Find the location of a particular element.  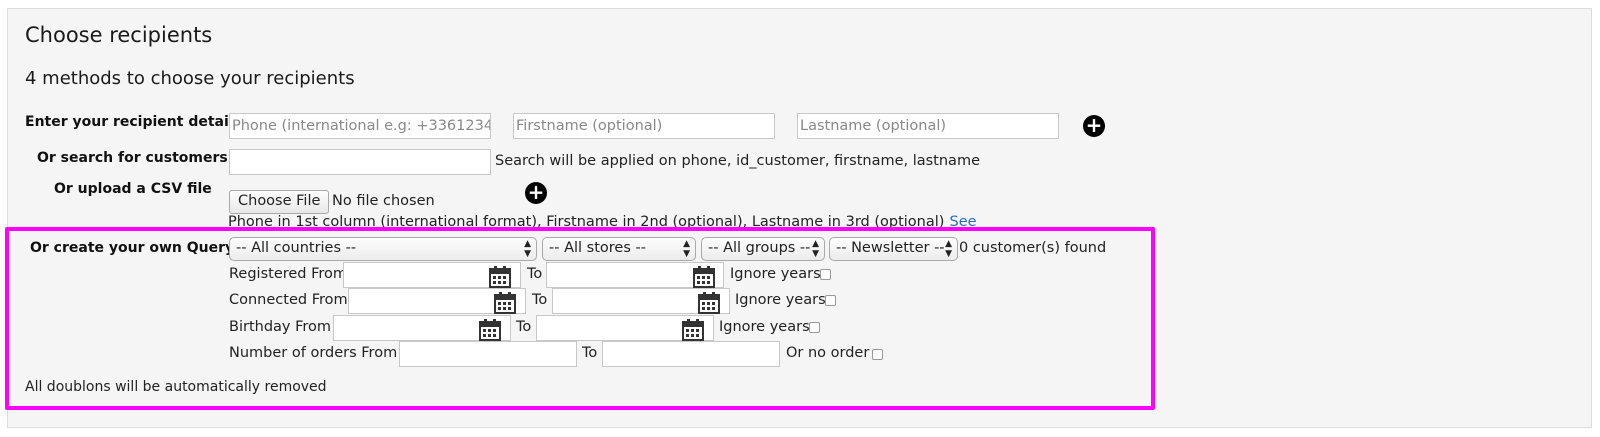

firstname-input: Firstname (optional) is located at coordinates (644, 126).